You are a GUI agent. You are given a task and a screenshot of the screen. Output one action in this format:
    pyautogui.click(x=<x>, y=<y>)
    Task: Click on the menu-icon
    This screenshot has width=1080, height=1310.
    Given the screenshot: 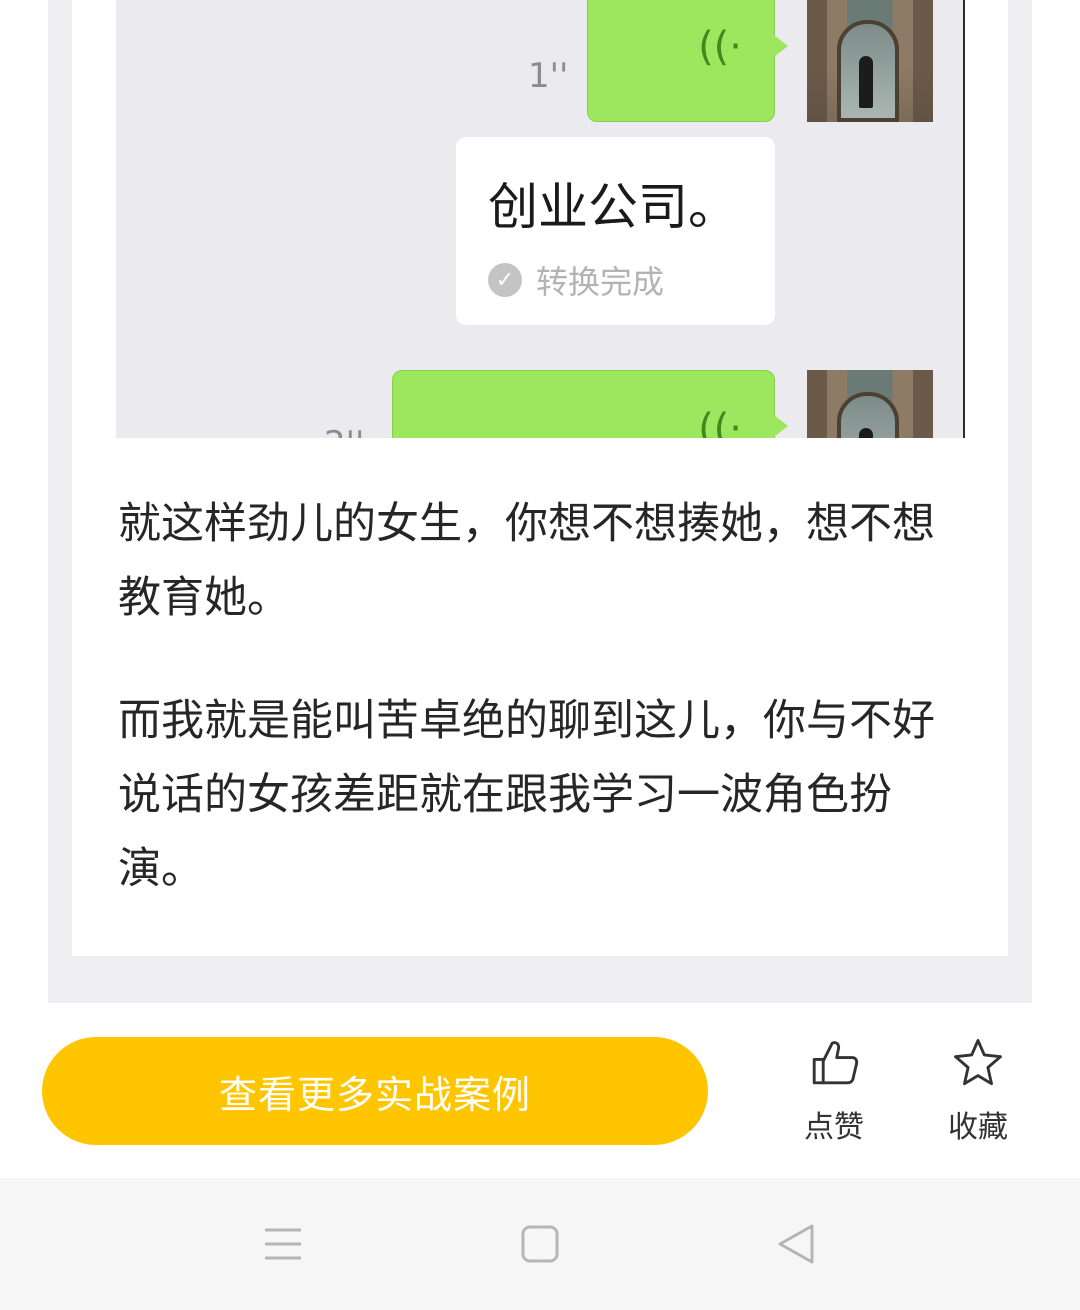 What is the action you would take?
    pyautogui.click(x=283, y=1244)
    